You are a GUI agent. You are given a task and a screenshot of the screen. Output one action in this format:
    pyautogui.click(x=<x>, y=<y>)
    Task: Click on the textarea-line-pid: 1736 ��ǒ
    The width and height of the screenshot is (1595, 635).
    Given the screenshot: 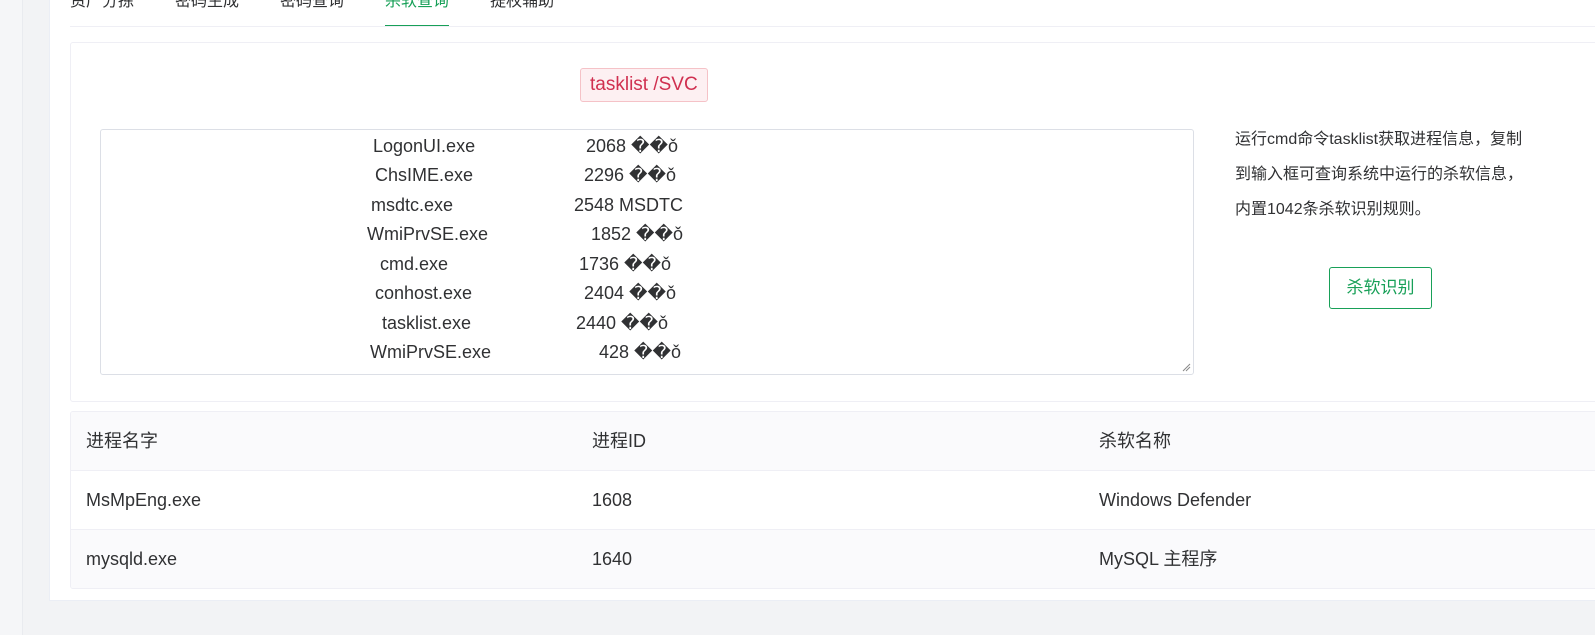 What is the action you would take?
    pyautogui.click(x=625, y=264)
    